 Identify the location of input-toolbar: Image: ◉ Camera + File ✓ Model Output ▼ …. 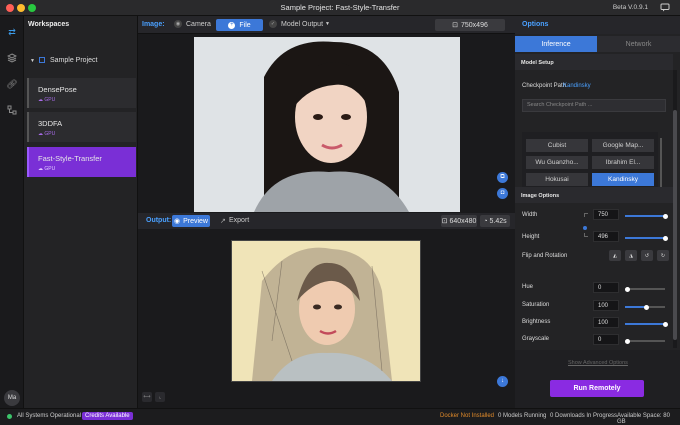
(326, 25).